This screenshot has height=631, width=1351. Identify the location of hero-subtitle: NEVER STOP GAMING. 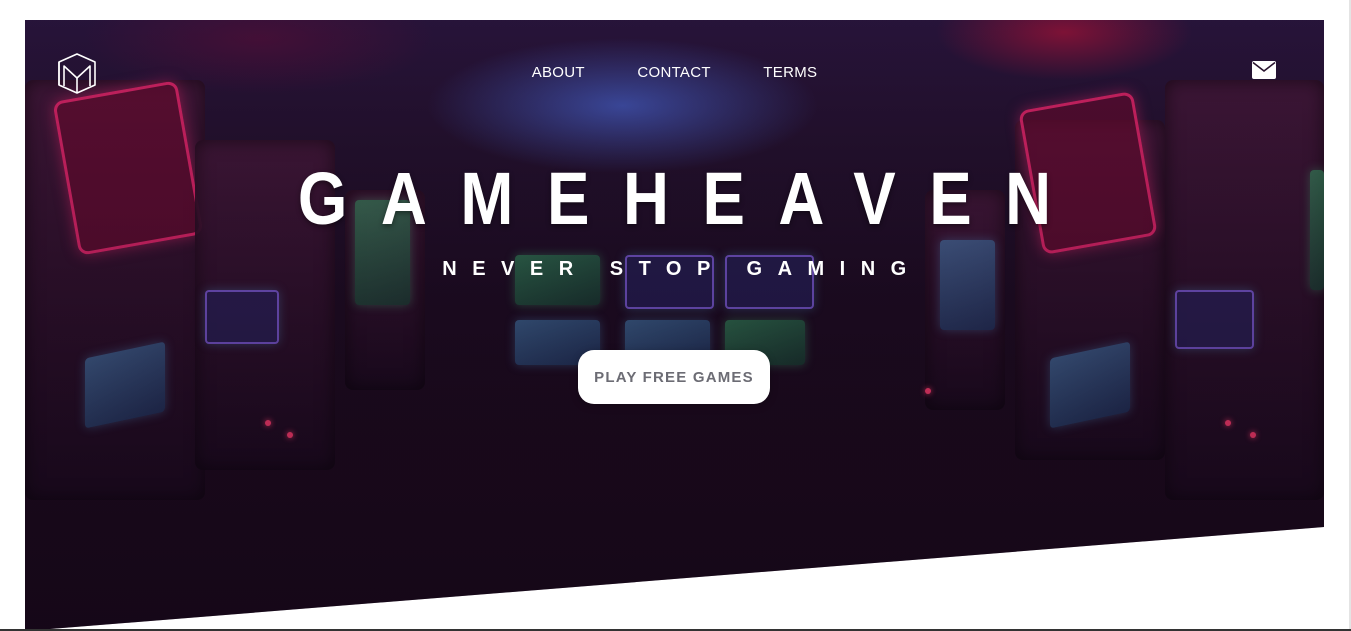
(682, 269).